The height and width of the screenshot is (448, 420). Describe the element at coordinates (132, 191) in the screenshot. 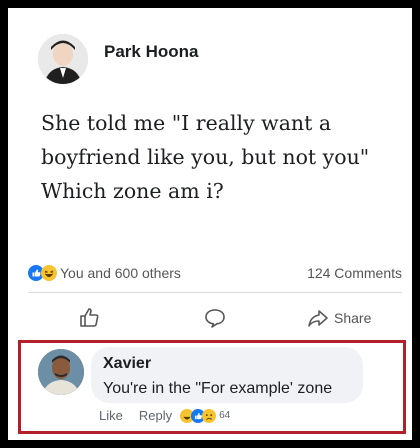

I see `post-text-line: Which zone am i?` at that location.